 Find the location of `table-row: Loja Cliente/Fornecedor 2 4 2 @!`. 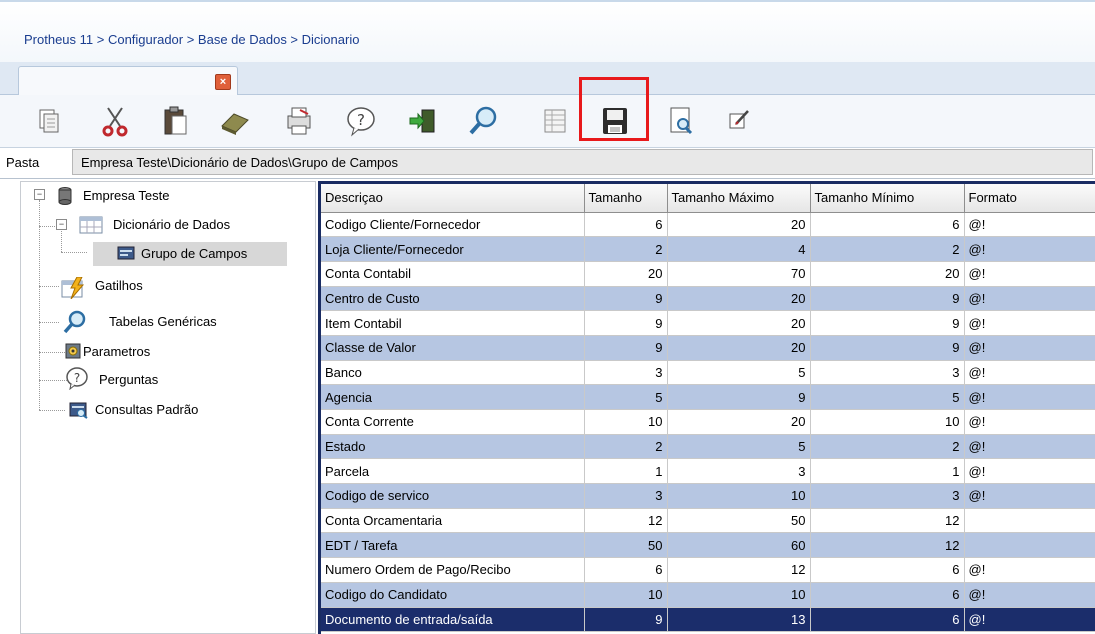

table-row: Loja Cliente/Fornecedor 2 4 2 @! is located at coordinates (708, 249).